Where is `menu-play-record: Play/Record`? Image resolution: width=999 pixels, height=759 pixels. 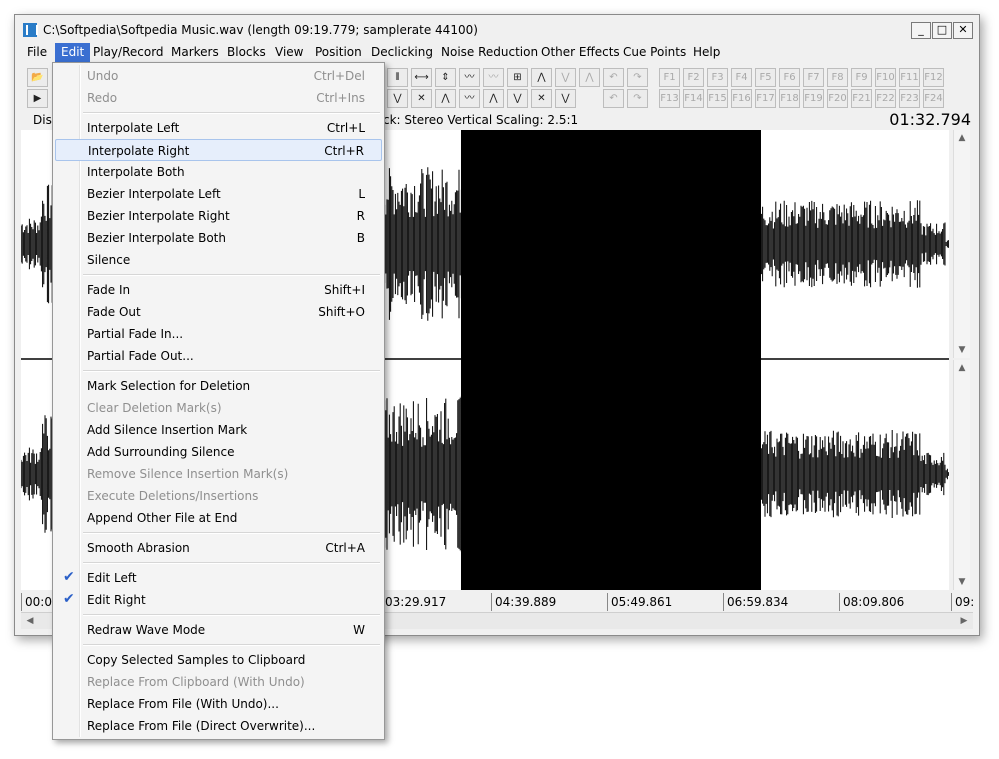
menu-play-record: Play/Record is located at coordinates (128, 53).